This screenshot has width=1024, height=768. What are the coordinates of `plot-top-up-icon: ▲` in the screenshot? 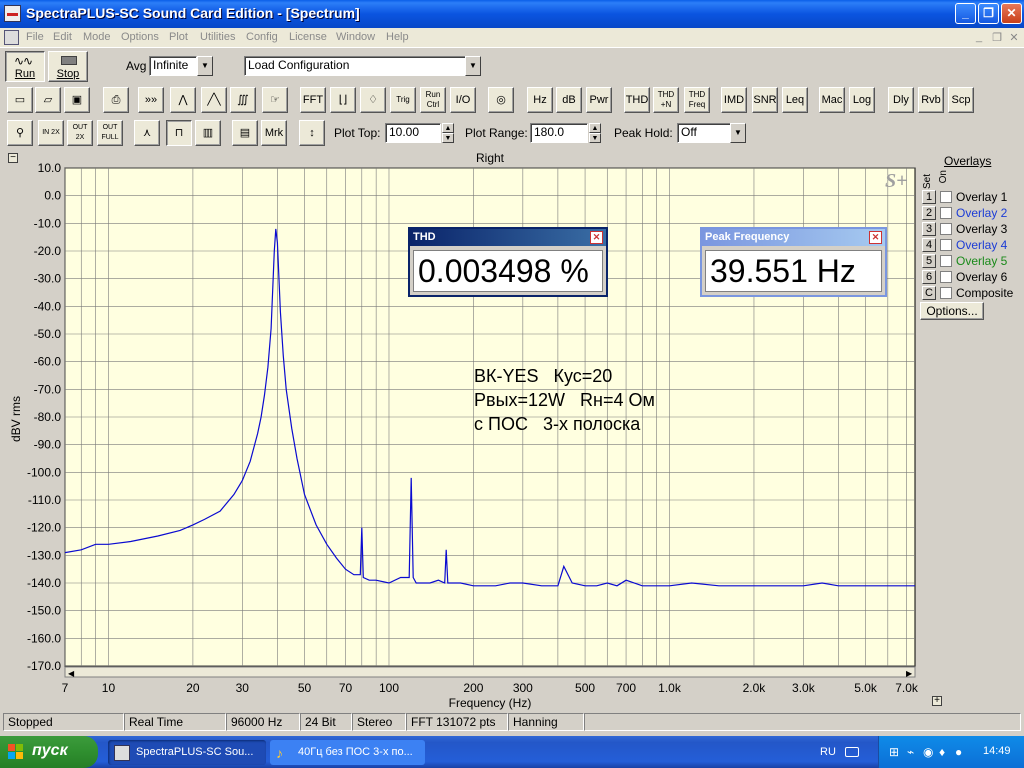 It's located at (448, 128).